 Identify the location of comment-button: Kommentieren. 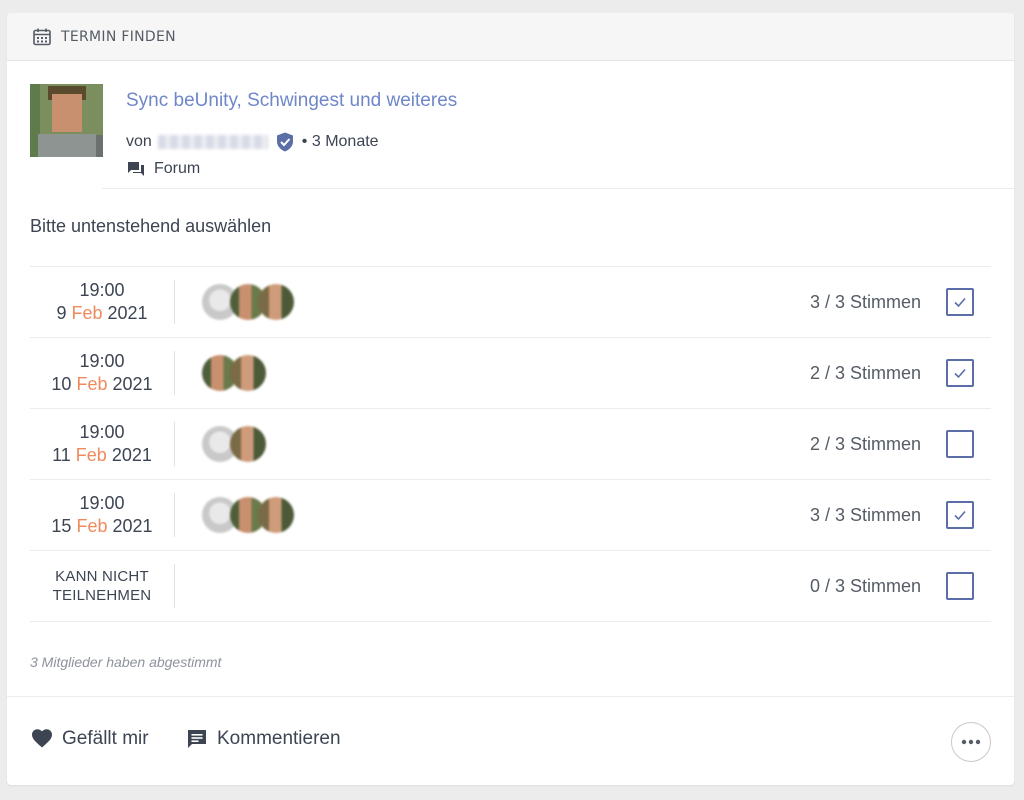
(263, 739).